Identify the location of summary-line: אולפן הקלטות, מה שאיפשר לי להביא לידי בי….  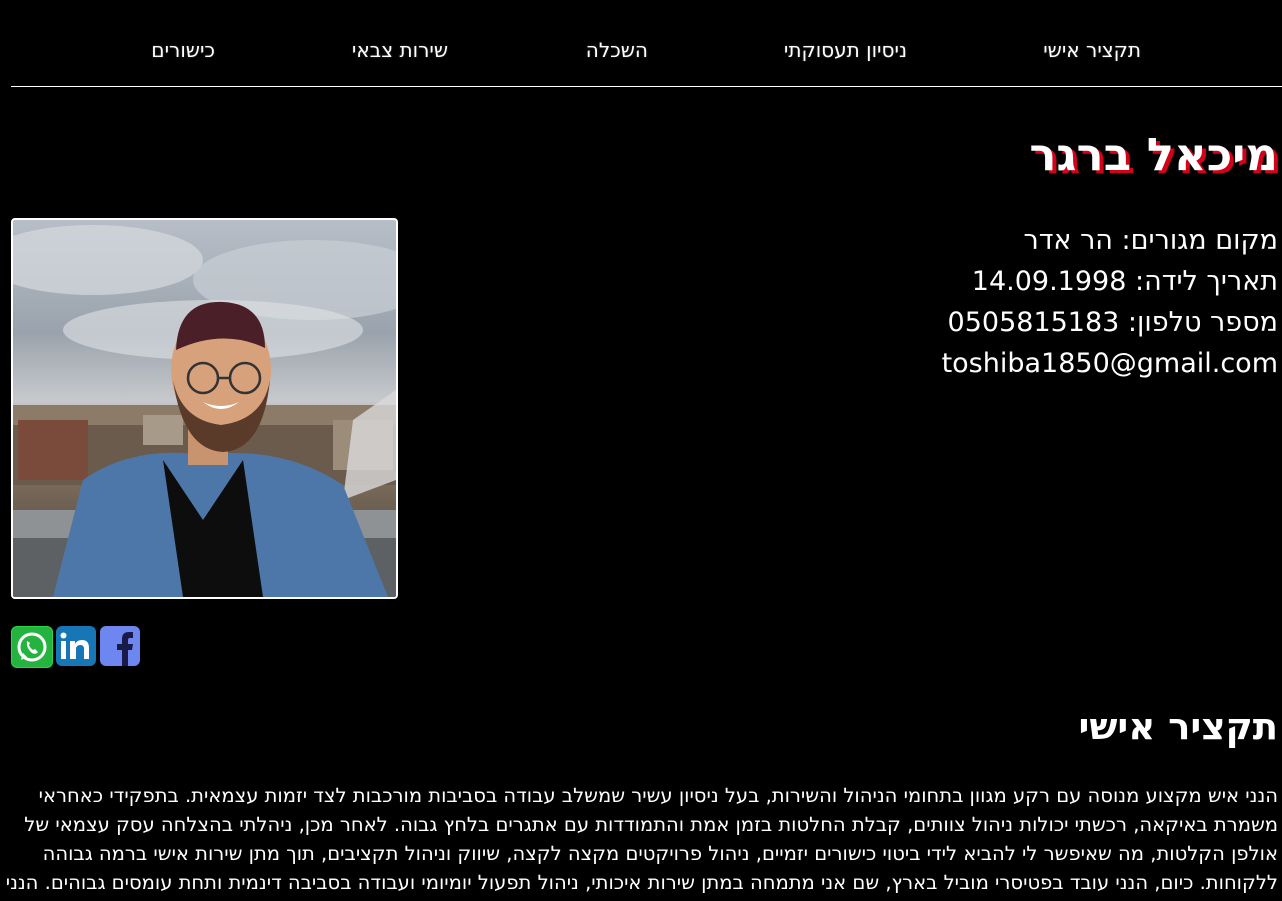
(660, 853).